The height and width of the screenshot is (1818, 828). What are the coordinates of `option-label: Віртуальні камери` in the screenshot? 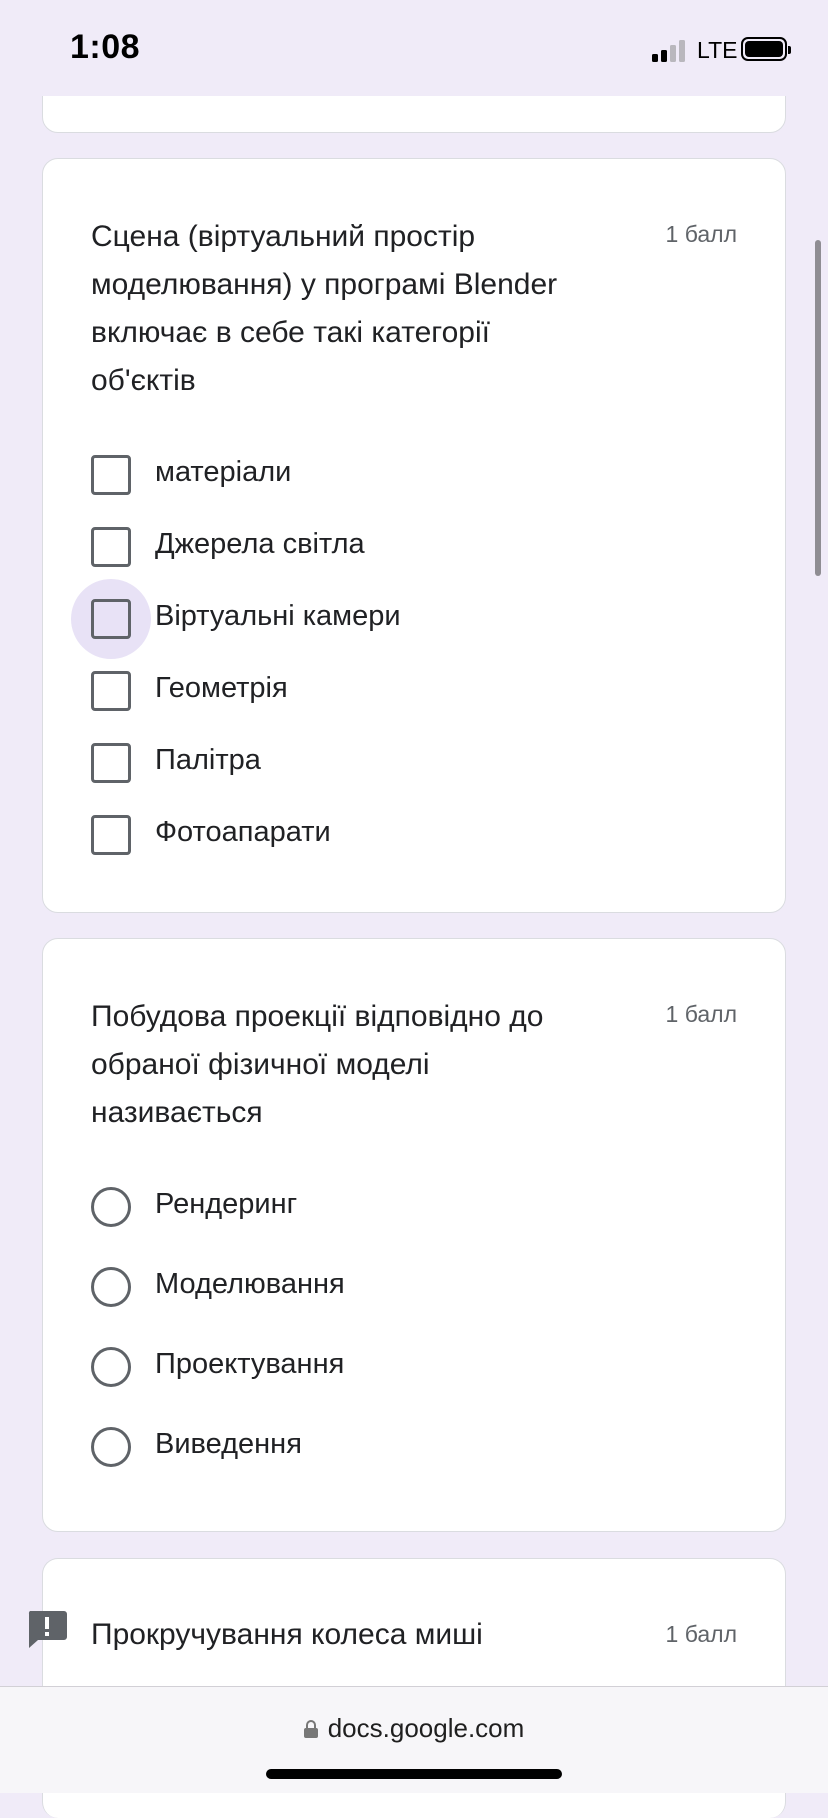 It's located at (278, 616).